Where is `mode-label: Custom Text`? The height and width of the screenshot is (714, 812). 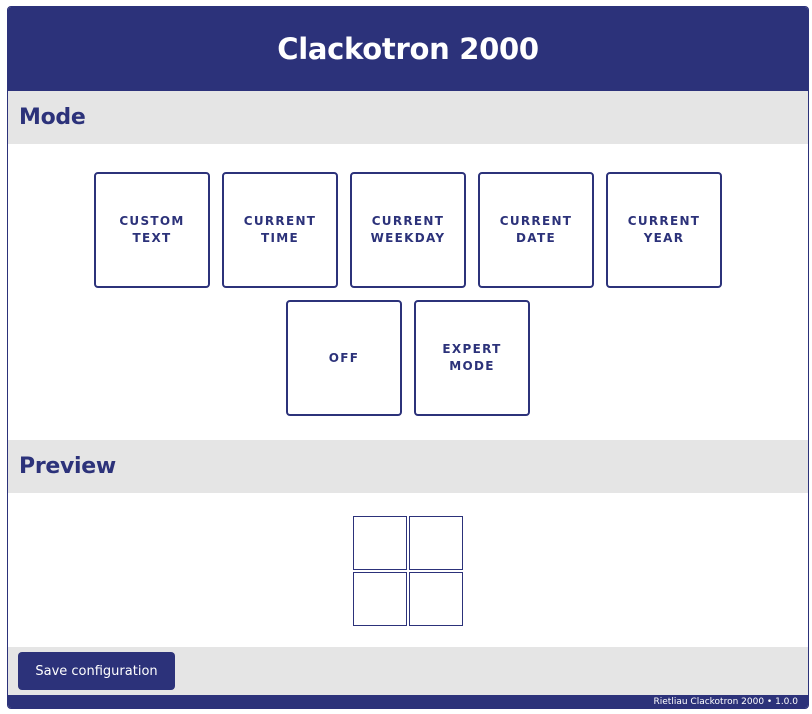 mode-label: Custom Text is located at coordinates (151, 230).